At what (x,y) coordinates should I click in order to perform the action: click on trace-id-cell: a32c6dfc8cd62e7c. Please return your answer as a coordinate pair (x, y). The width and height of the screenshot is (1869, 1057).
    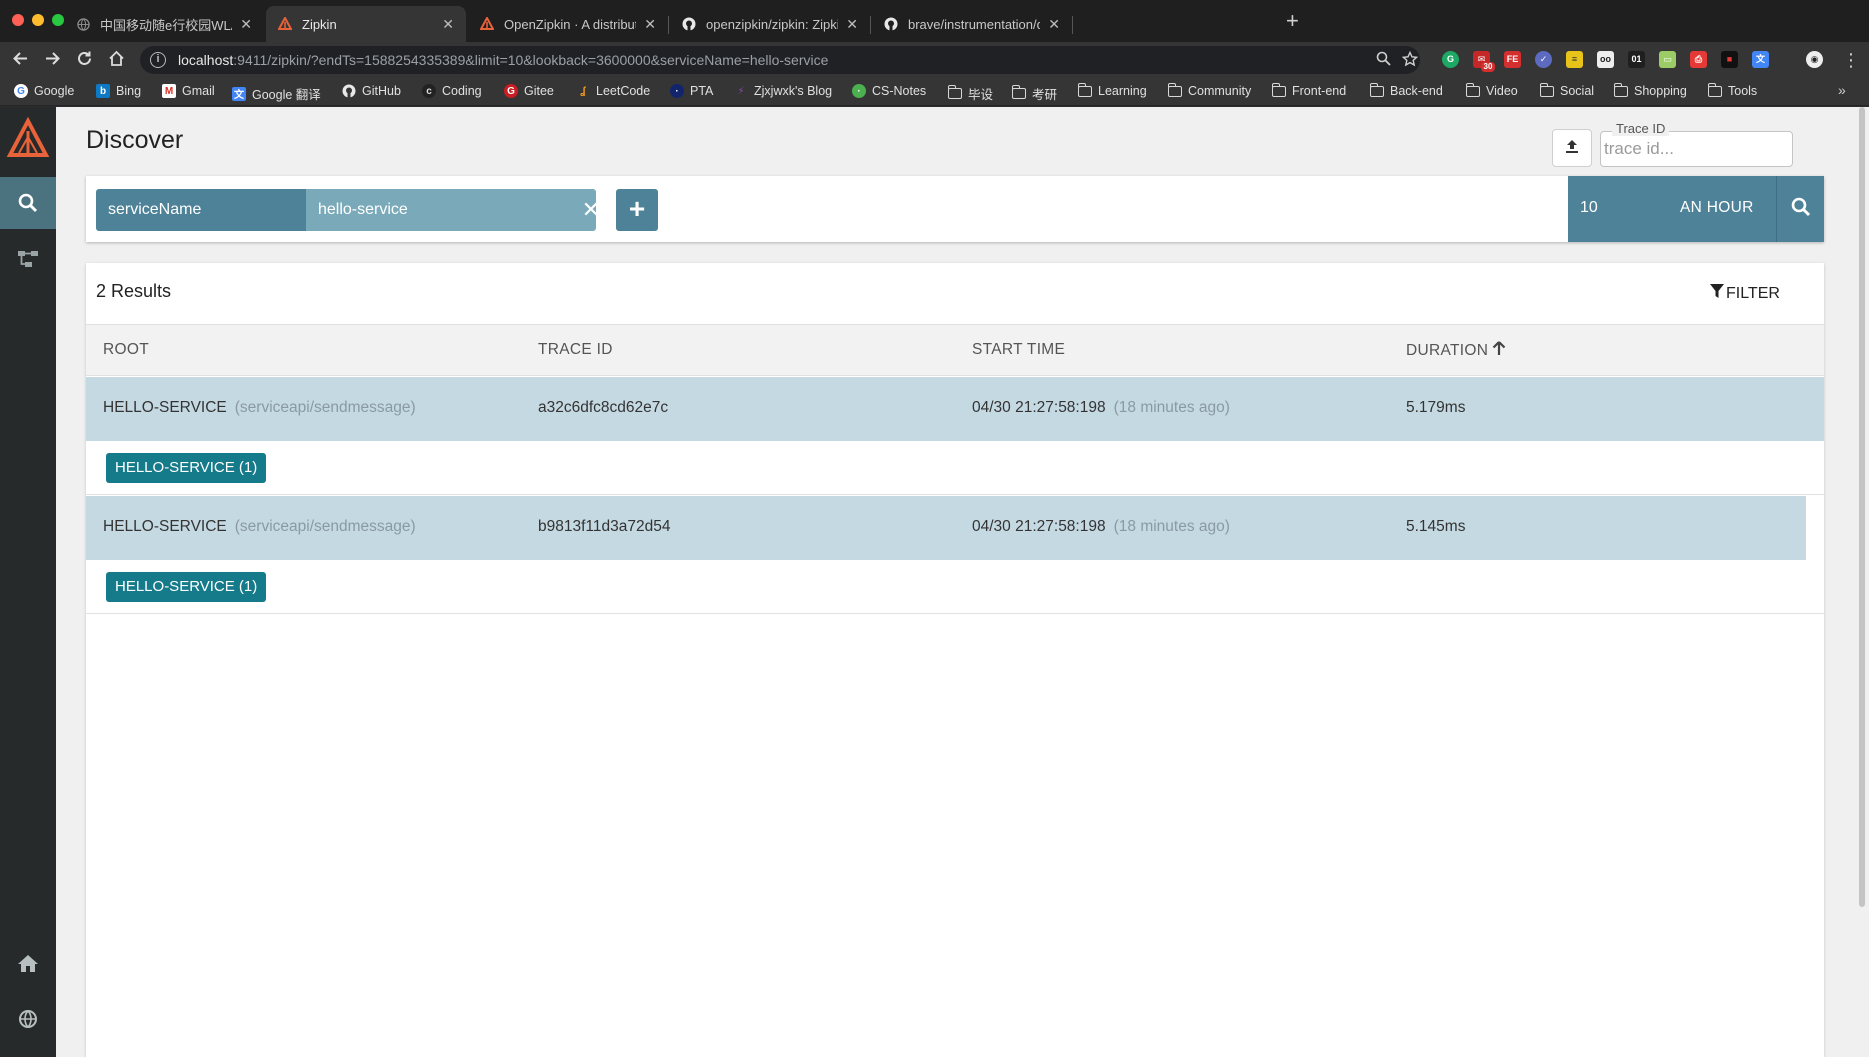
    Looking at the image, I should click on (603, 407).